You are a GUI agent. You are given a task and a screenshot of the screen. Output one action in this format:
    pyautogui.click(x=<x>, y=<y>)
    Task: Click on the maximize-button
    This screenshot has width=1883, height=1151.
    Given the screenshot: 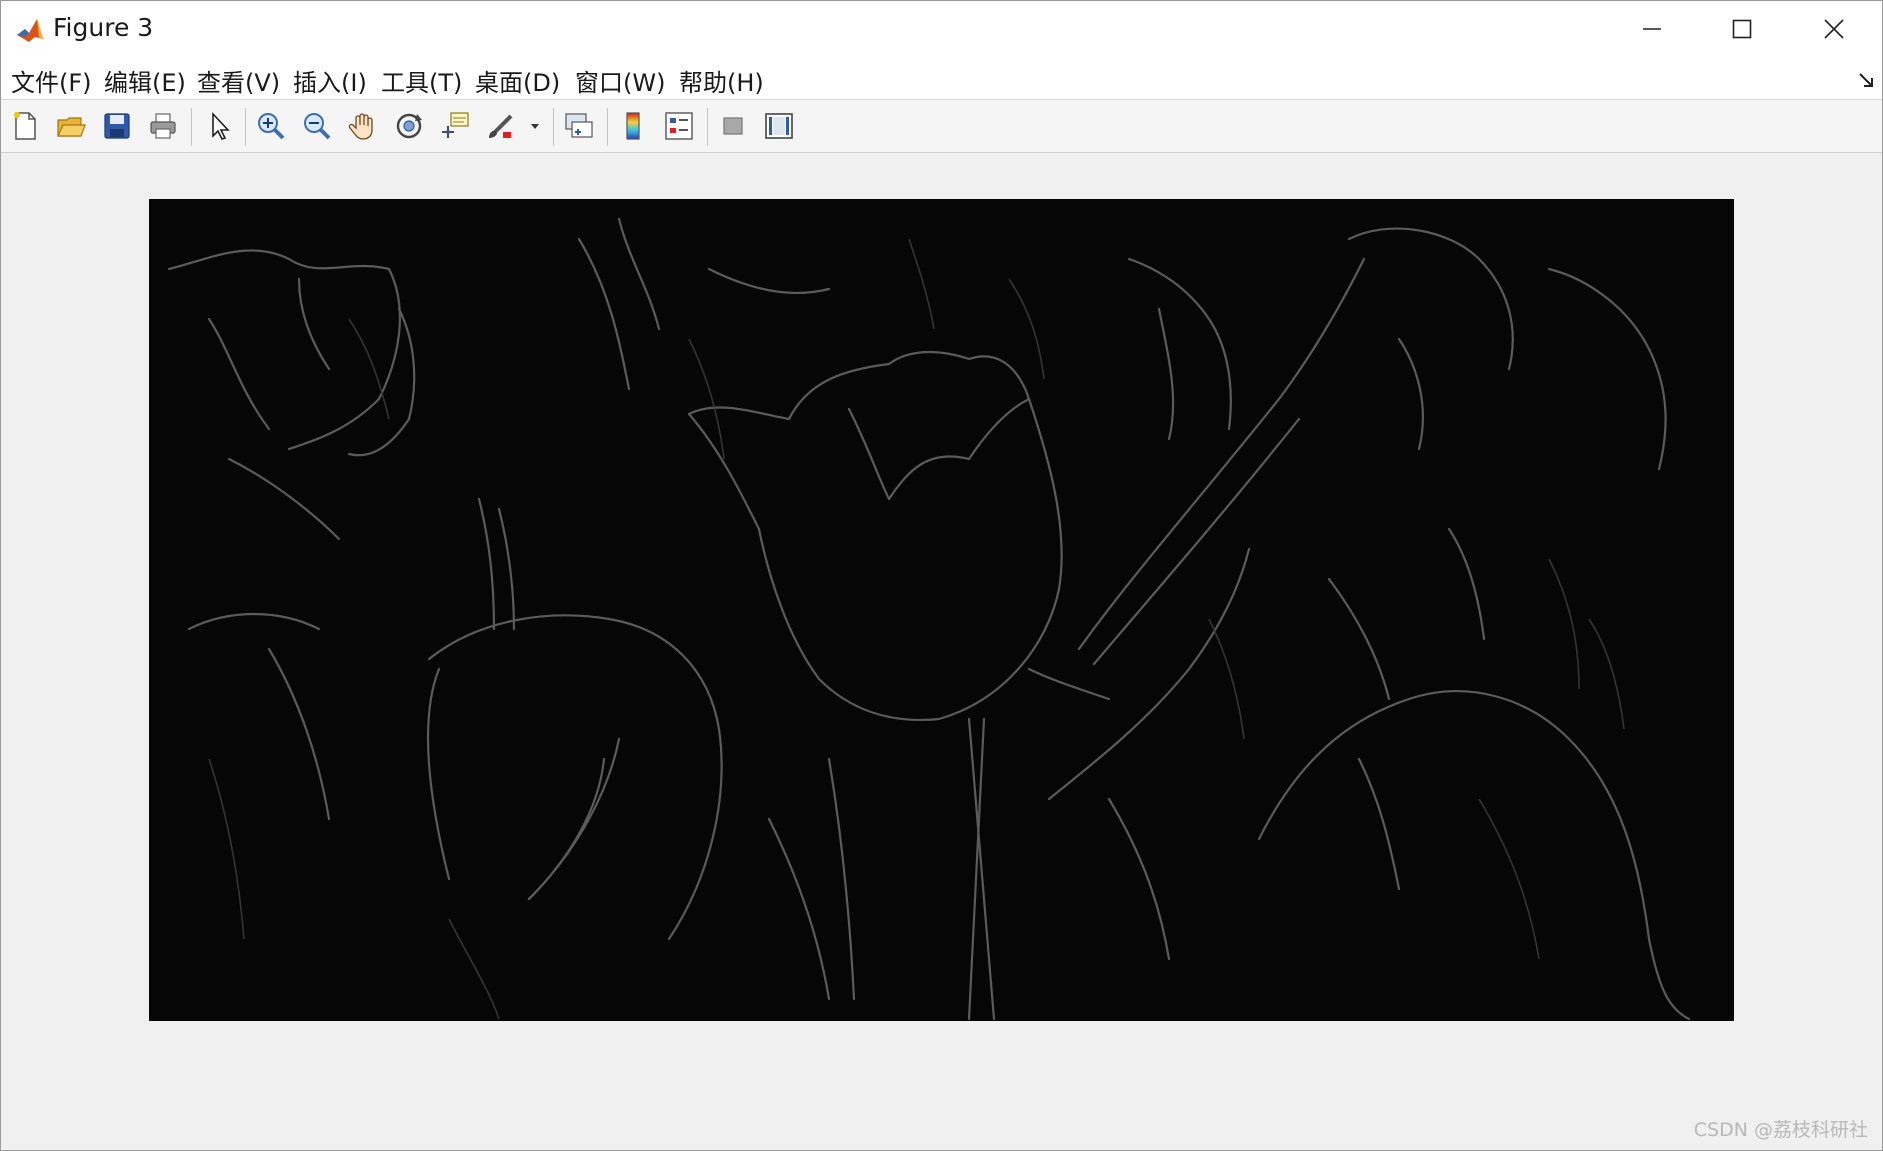 What is the action you would take?
    pyautogui.click(x=1742, y=29)
    